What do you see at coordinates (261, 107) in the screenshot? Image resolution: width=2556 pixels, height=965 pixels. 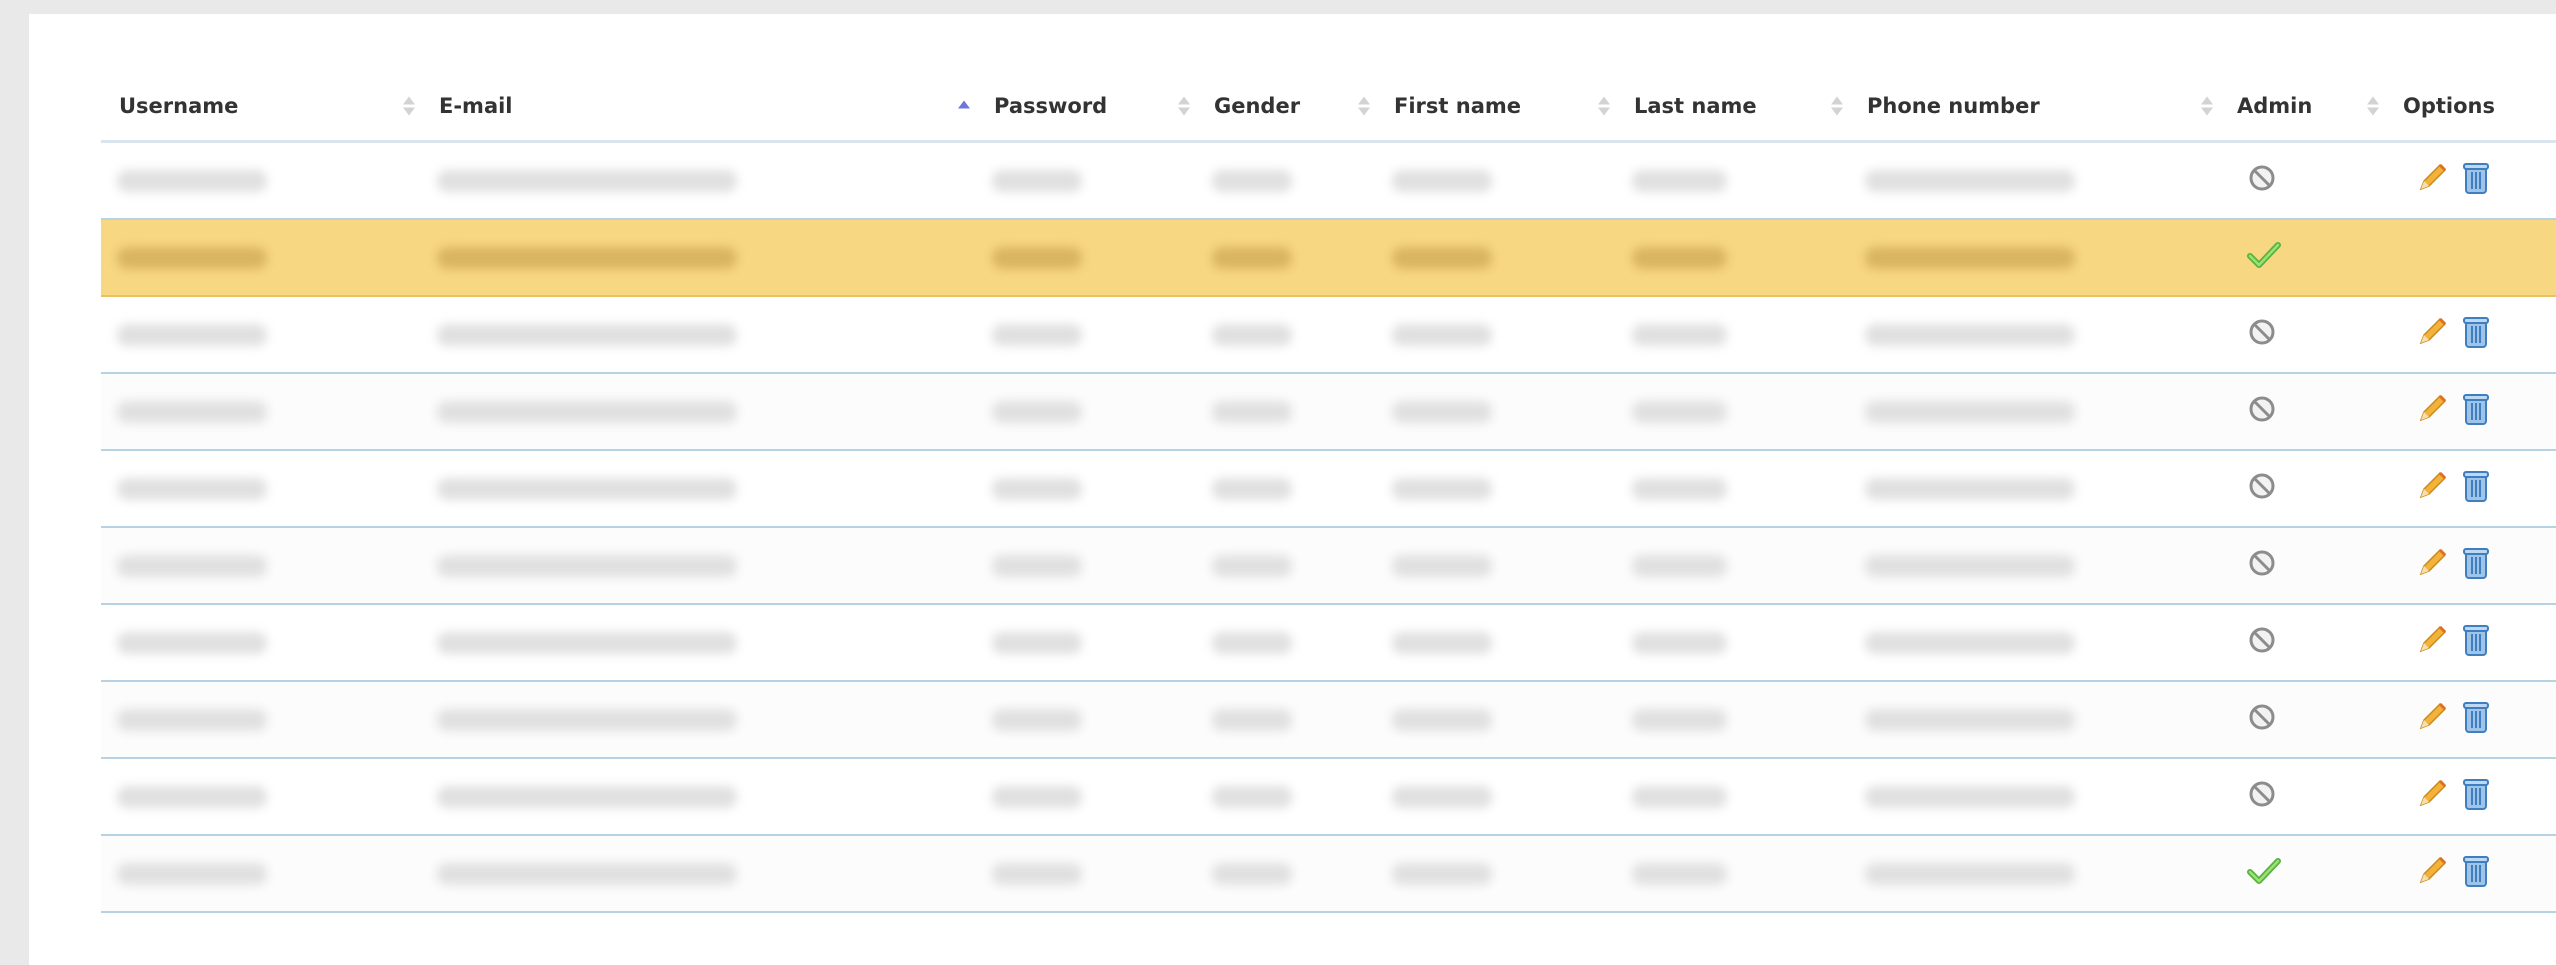 I see `column-header-username: Username` at bounding box center [261, 107].